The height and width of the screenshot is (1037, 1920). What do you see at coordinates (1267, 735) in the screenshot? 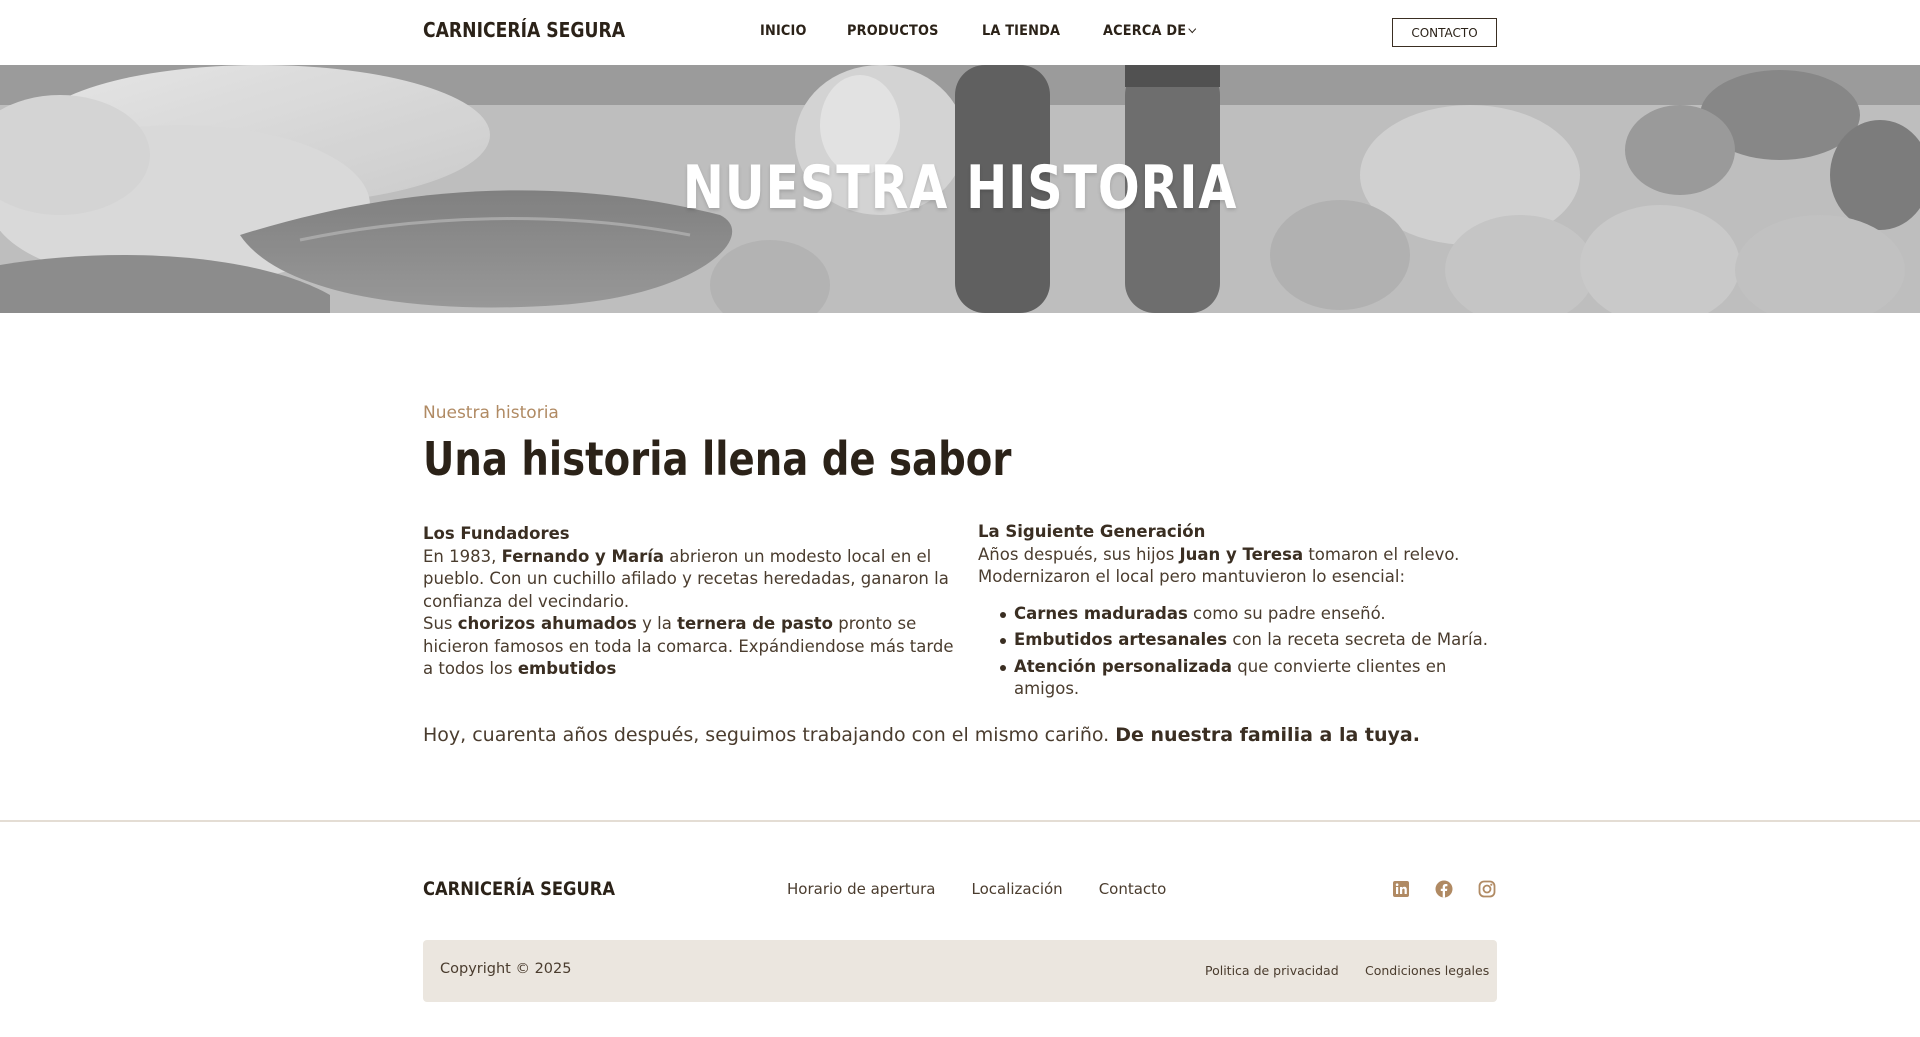
I see `closing-highlight: De nuestra familia a la tuya.` at bounding box center [1267, 735].